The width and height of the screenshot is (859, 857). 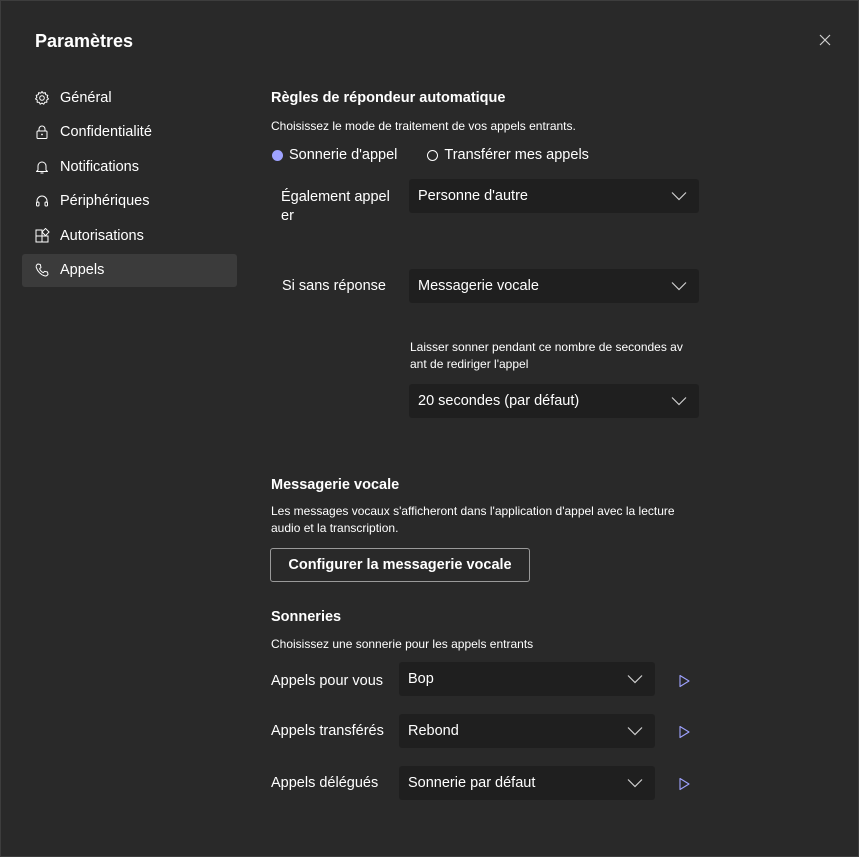 I want to click on radio-unselected-indicator, so click(x=433, y=155).